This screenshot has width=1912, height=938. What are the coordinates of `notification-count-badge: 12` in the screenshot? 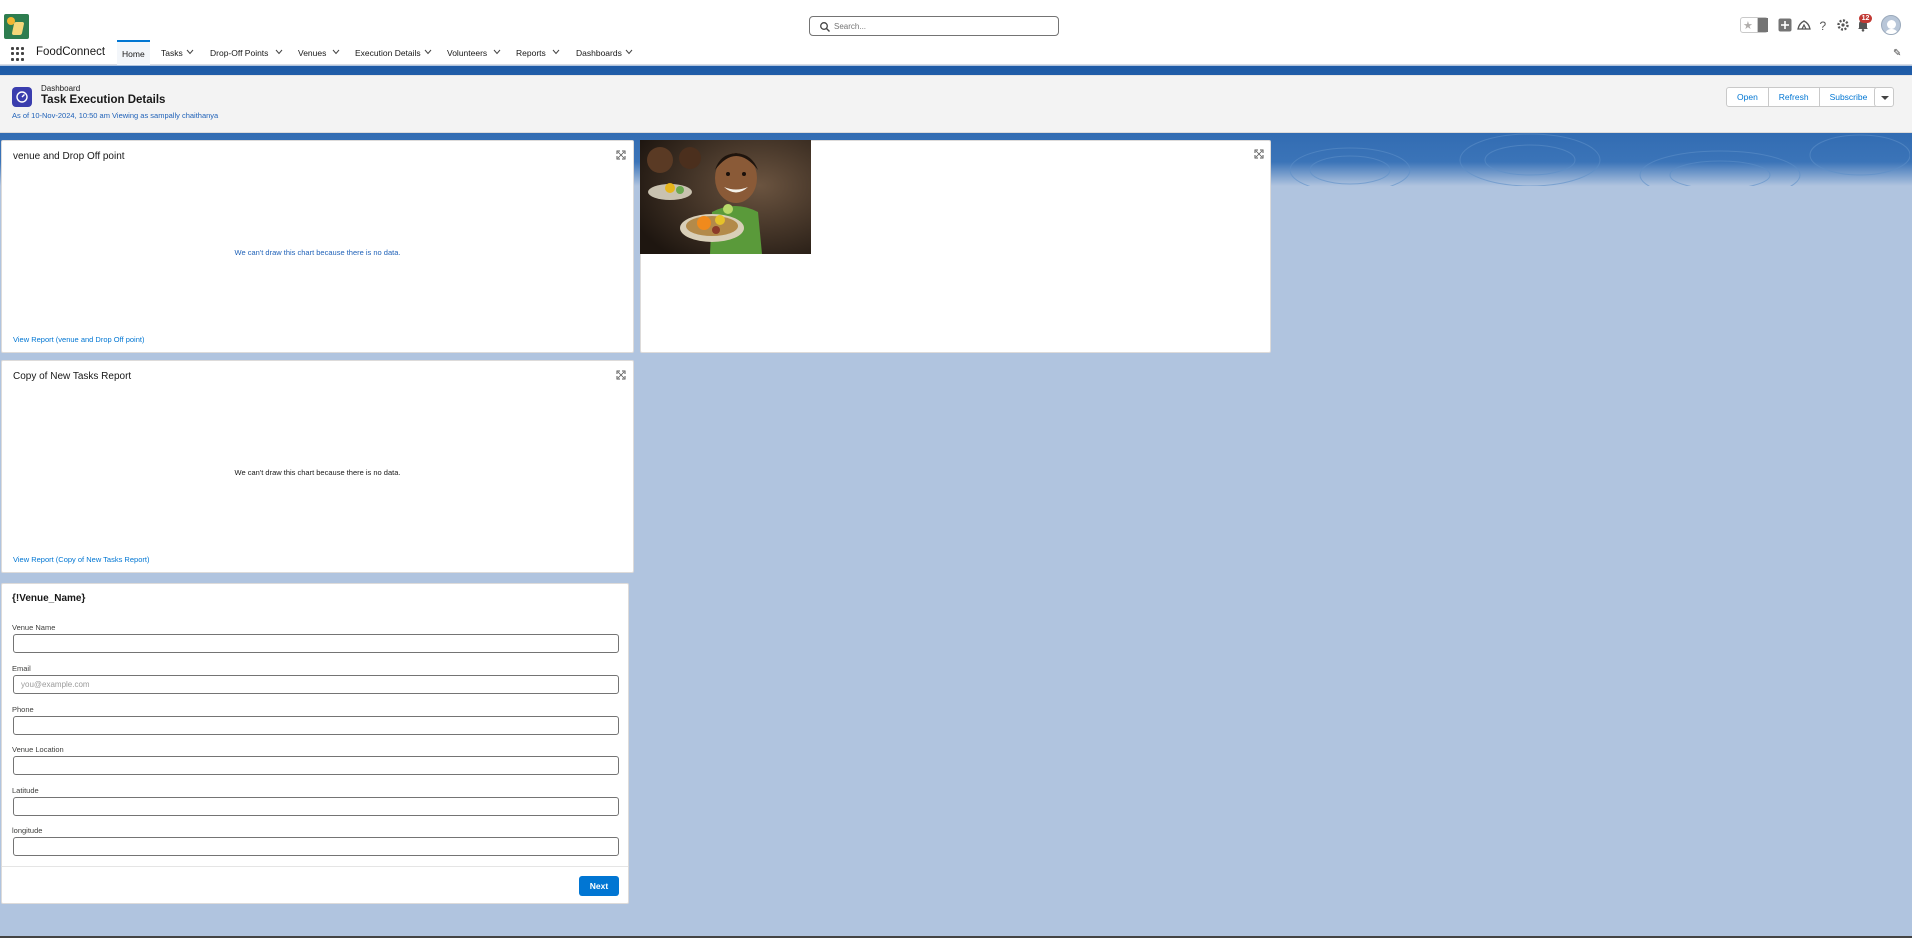 It's located at (1865, 18).